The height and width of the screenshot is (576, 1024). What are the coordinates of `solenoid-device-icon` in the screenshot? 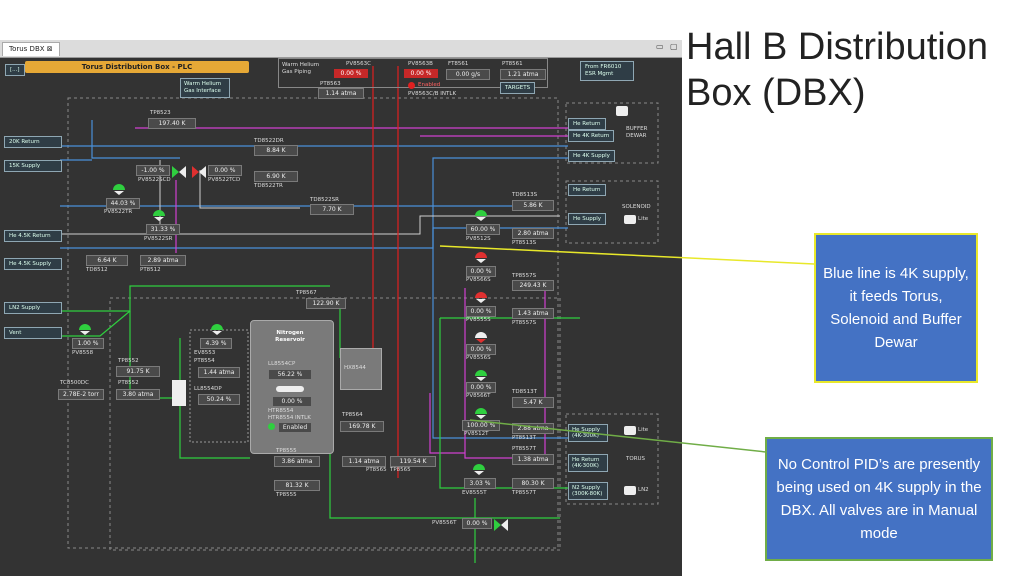 It's located at (630, 219).